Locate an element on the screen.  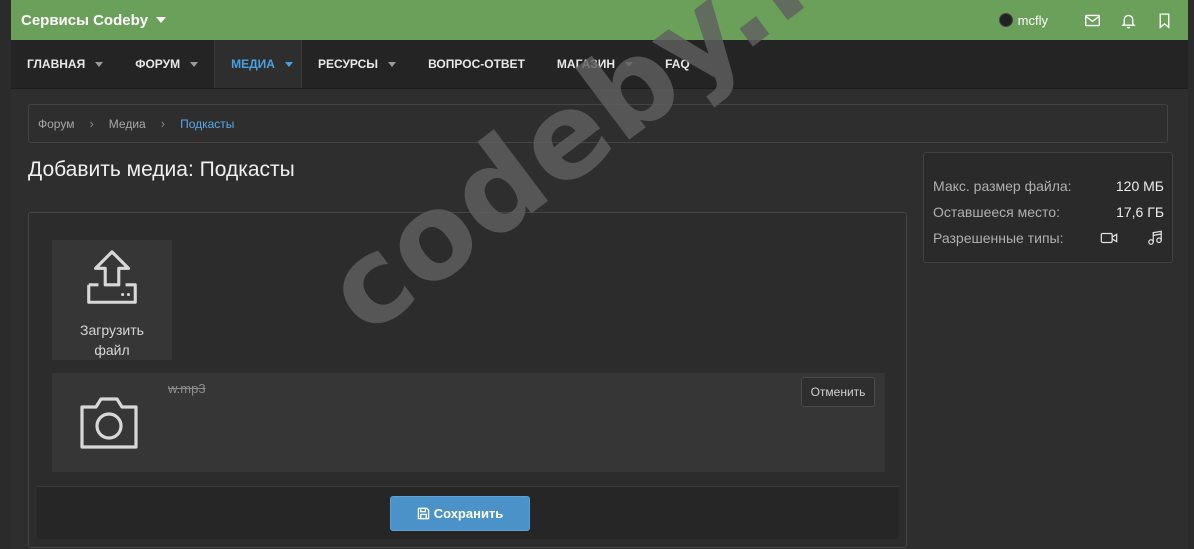
remaining-space-row: Оставшееся место: 17,6 ГБ is located at coordinates (1048, 212).